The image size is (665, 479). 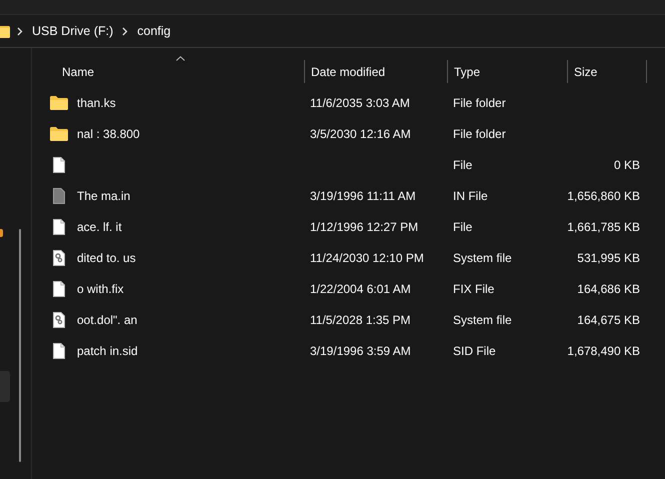 What do you see at coordinates (608, 319) in the screenshot?
I see `file-size: 164,675 KB` at bounding box center [608, 319].